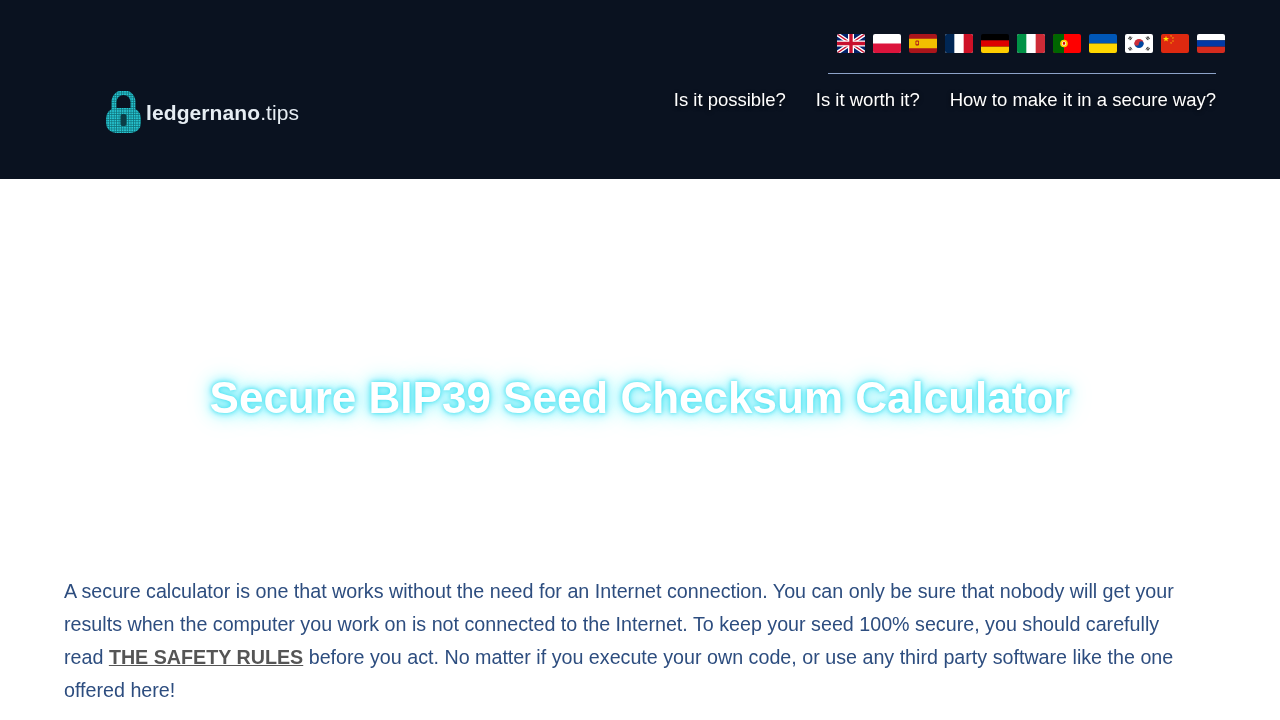  I want to click on south-korea-flag-icon, so click(1139, 43).